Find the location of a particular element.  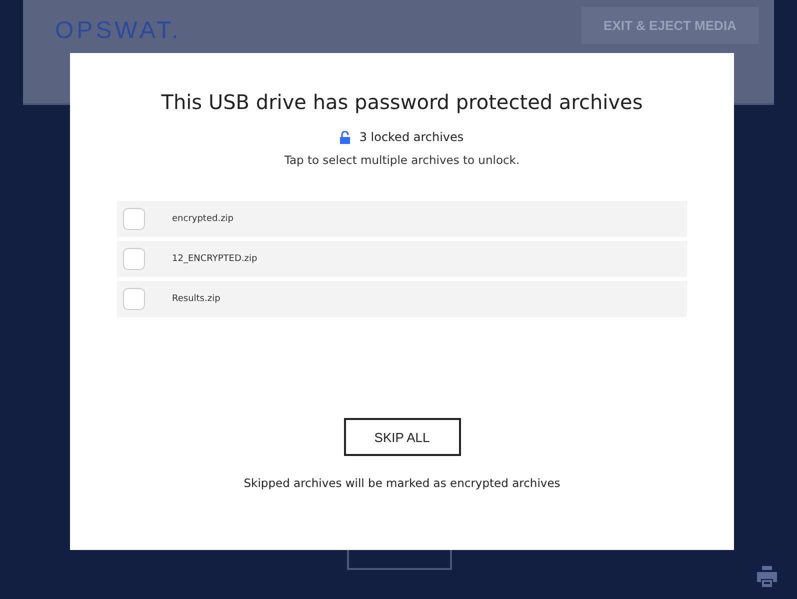

archive-name: encrypted.zip is located at coordinates (203, 219).